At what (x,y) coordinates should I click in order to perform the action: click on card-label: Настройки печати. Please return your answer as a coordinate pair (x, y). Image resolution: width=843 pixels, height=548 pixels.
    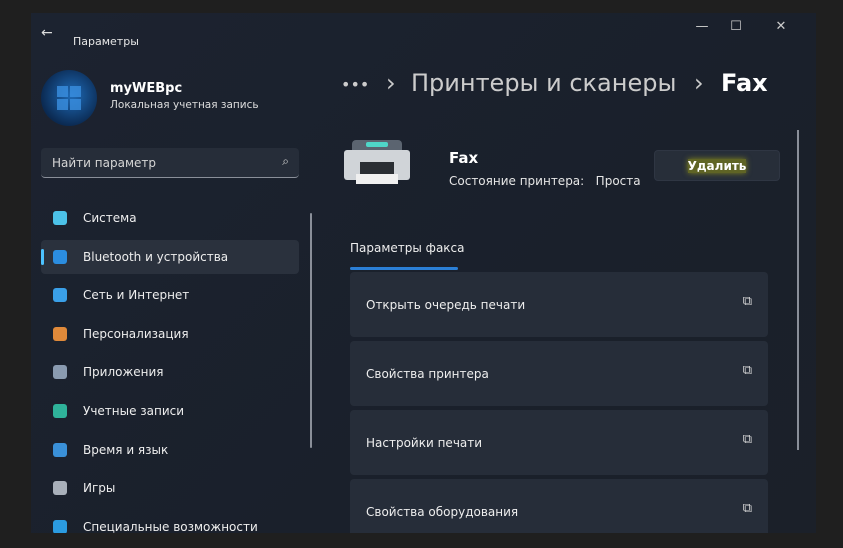
    Looking at the image, I should click on (424, 443).